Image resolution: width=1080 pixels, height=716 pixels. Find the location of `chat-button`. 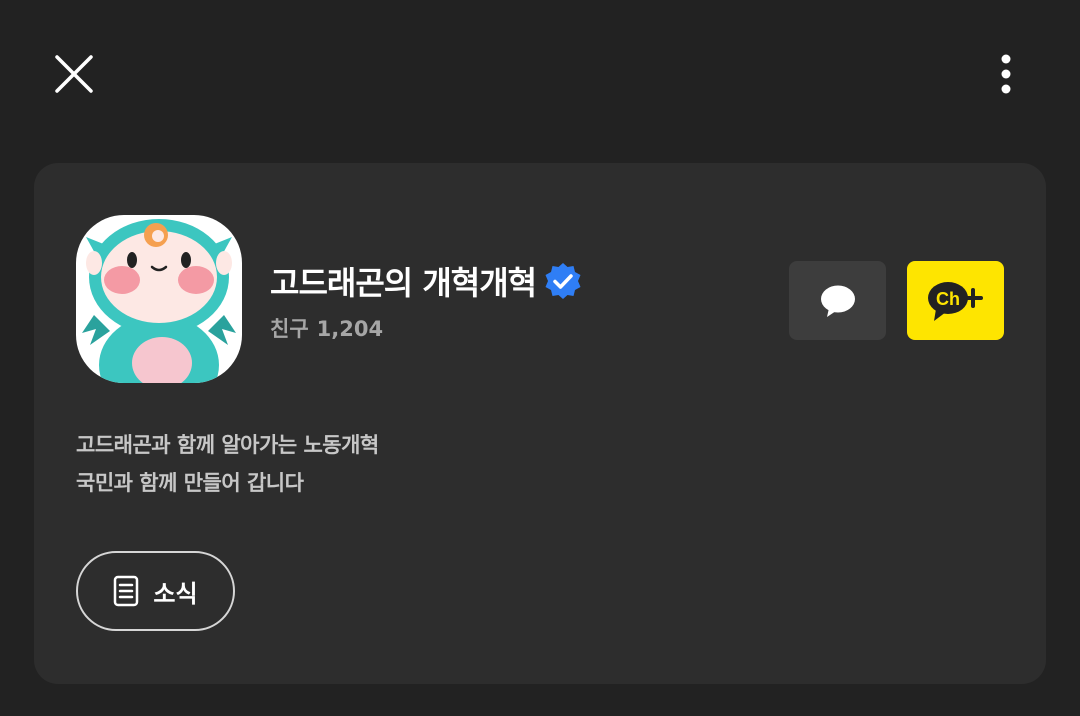

chat-button is located at coordinates (837, 300).